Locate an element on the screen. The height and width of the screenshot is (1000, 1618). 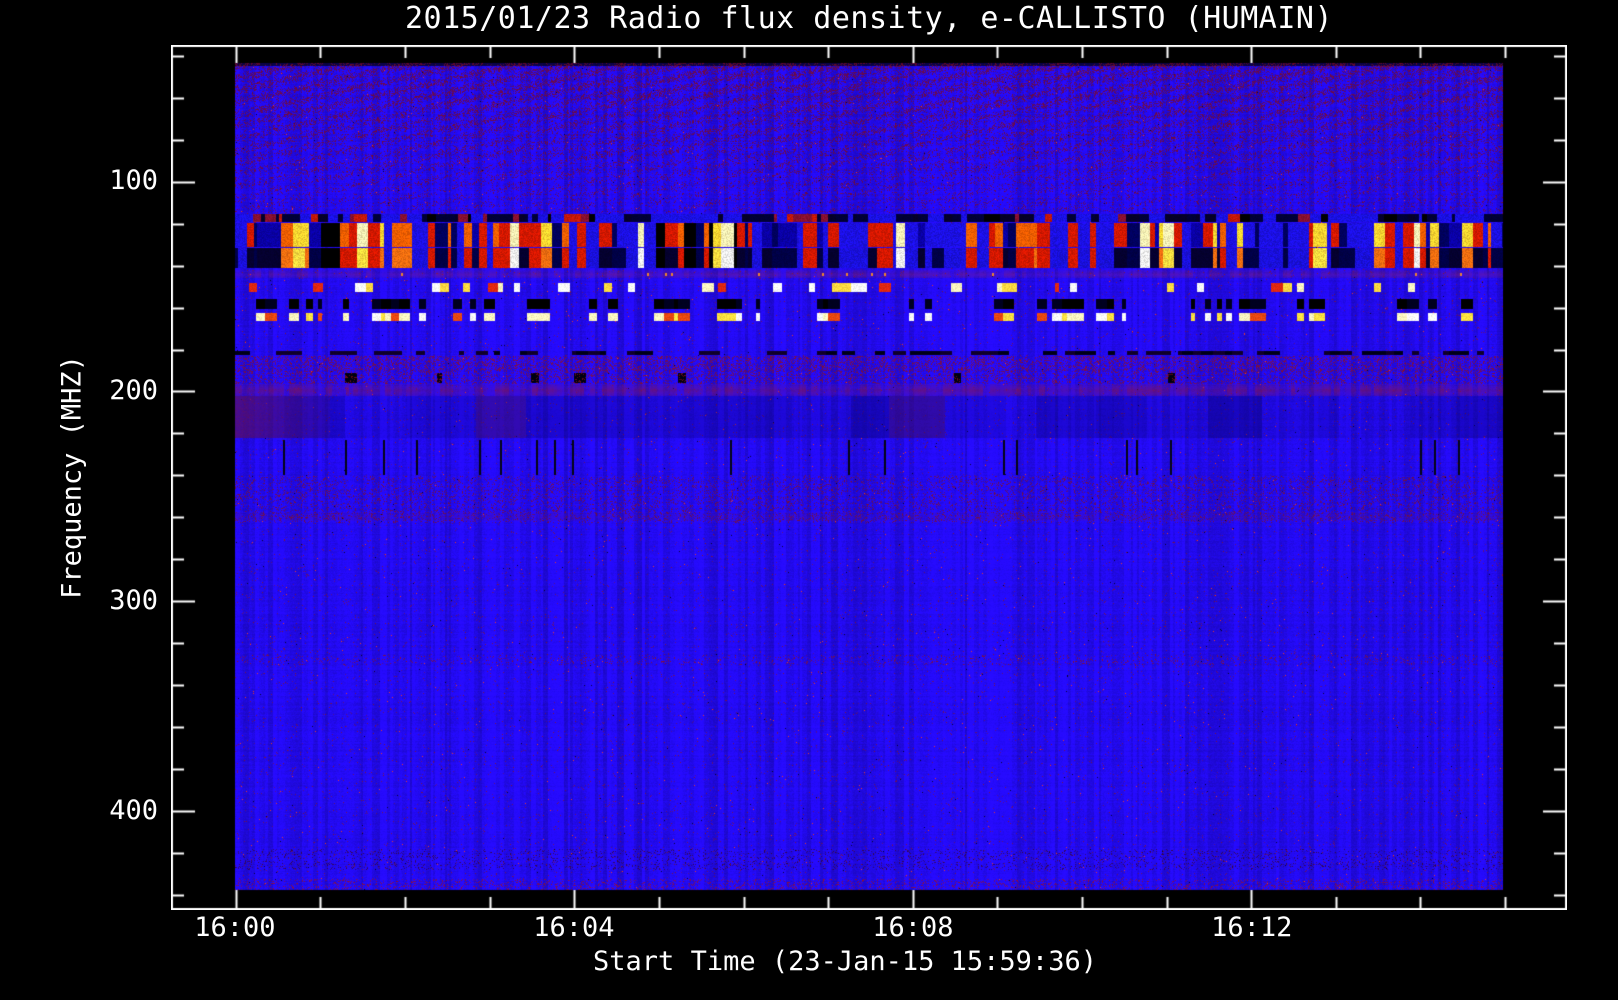
y-tick-label: 300 is located at coordinates (133, 601).